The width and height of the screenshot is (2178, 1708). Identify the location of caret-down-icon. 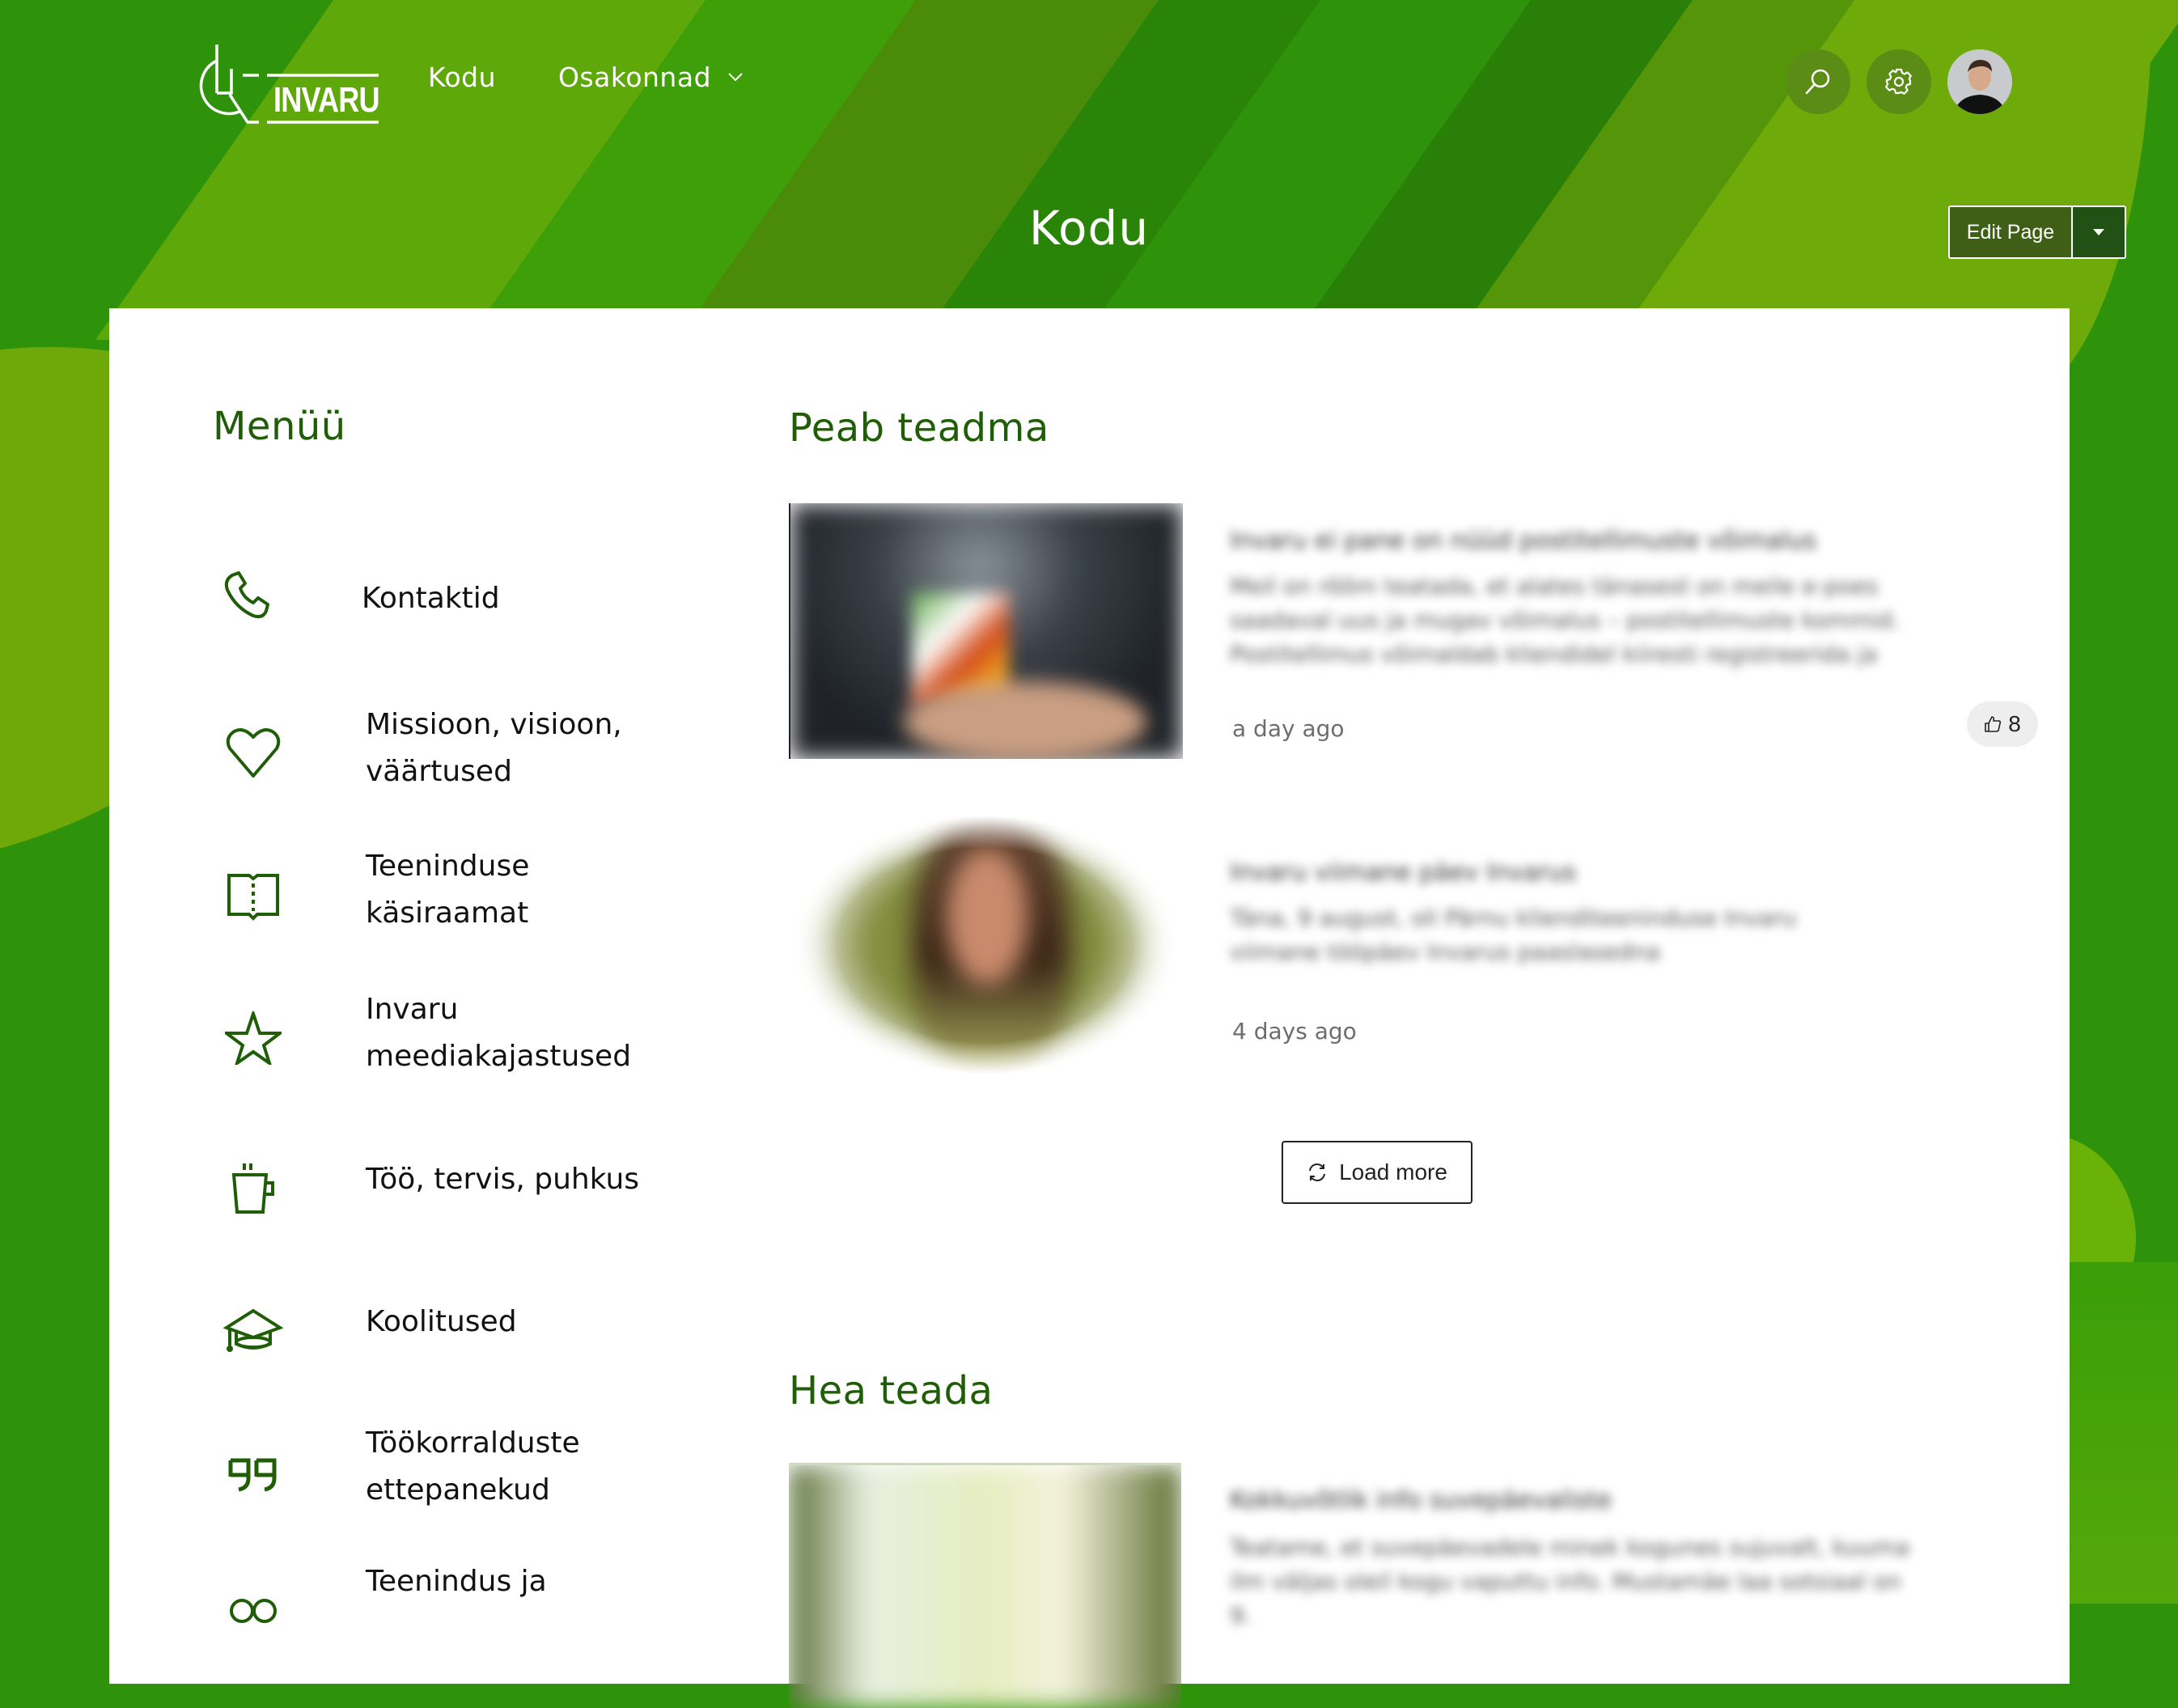
(2098, 232).